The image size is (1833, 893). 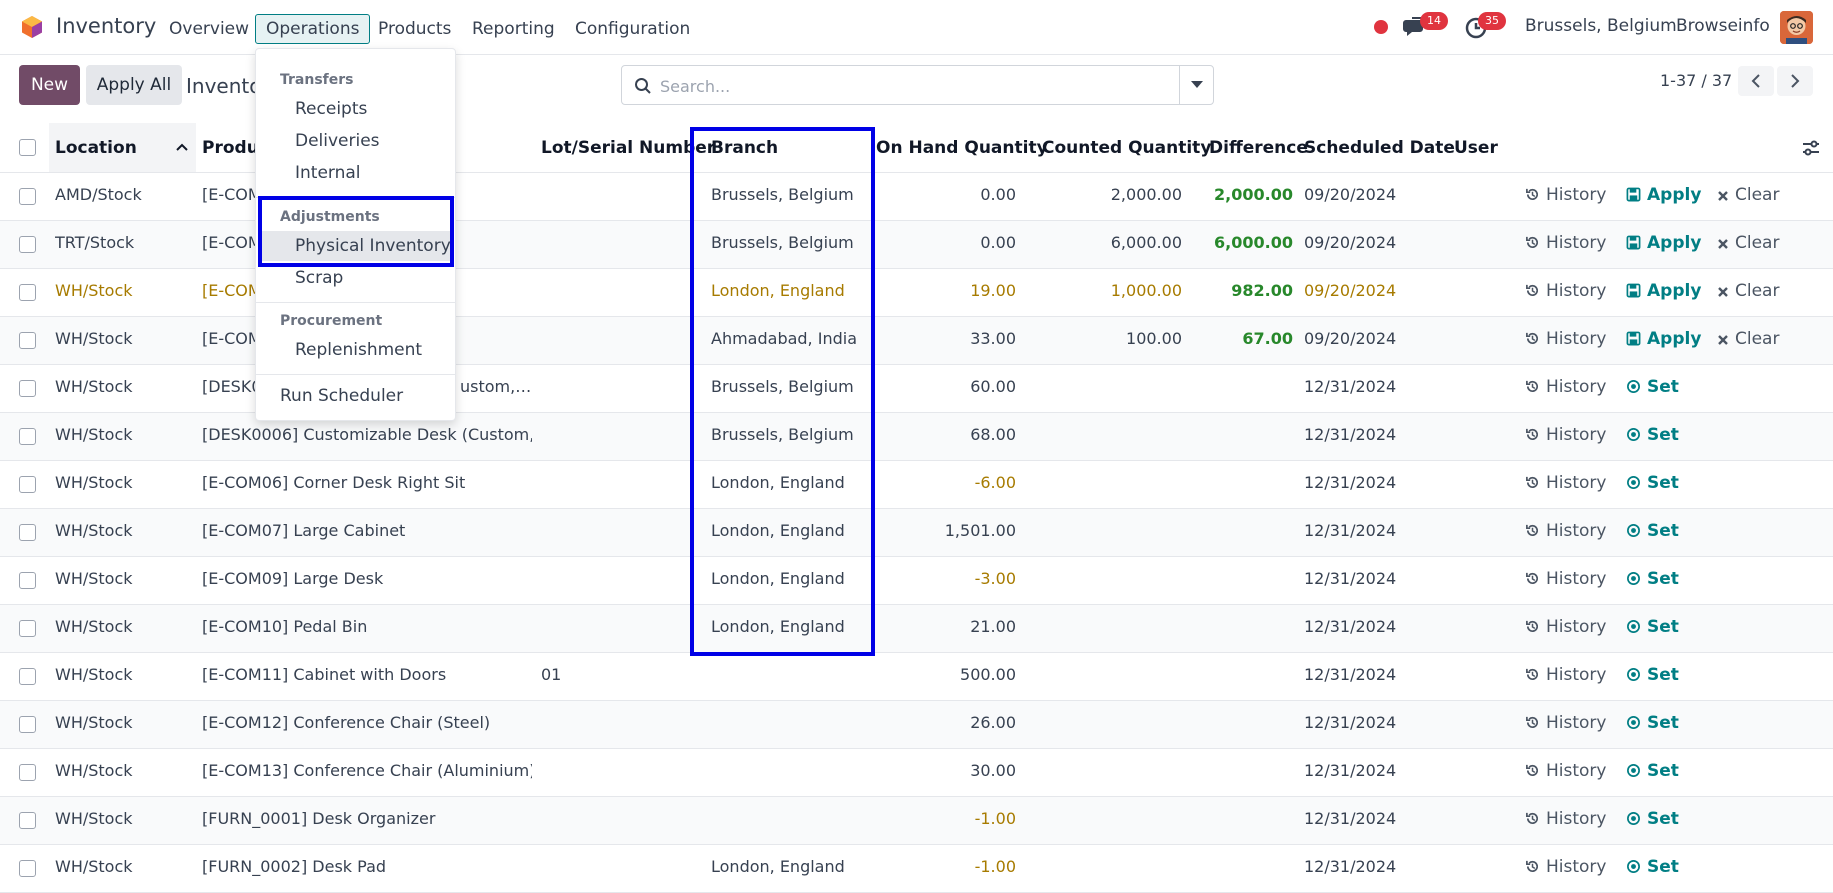 I want to click on history-label: History, so click(x=1576, y=675).